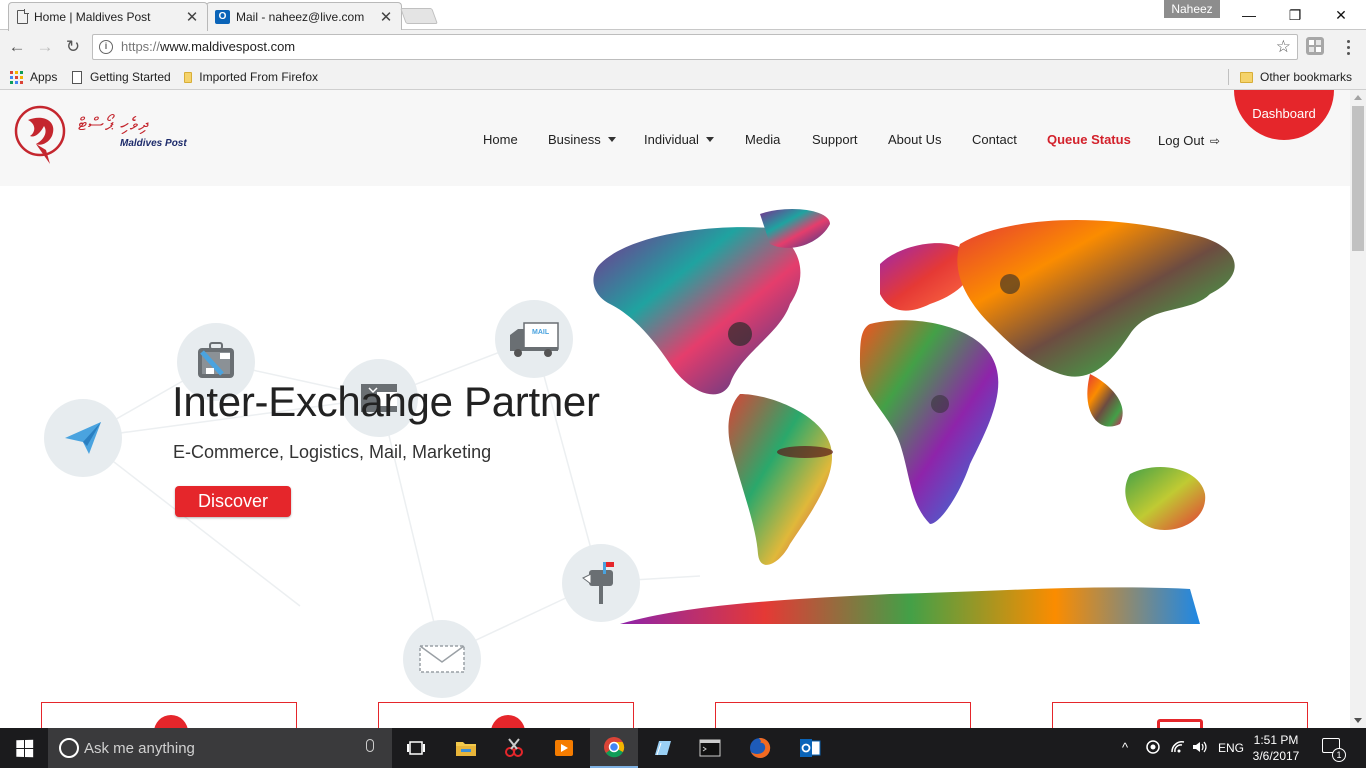 The width and height of the screenshot is (1366, 768). Describe the element at coordinates (1284, 115) in the screenshot. I see `dashboard-button: Dashboard` at that location.